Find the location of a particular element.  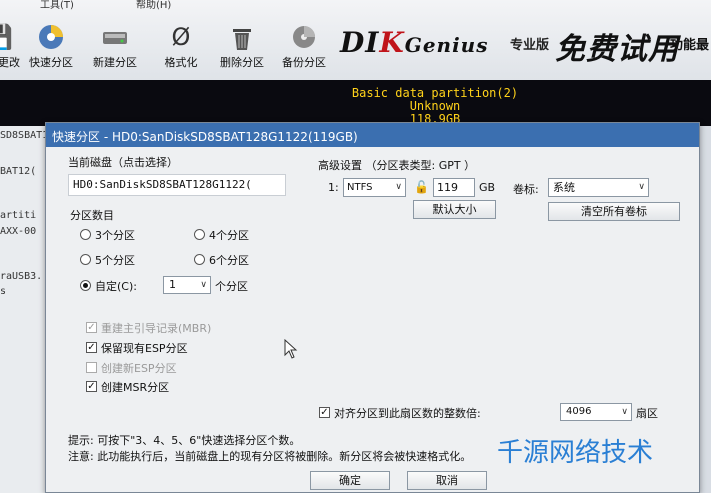

new-partition-label: 新建分区 is located at coordinates (115, 62).